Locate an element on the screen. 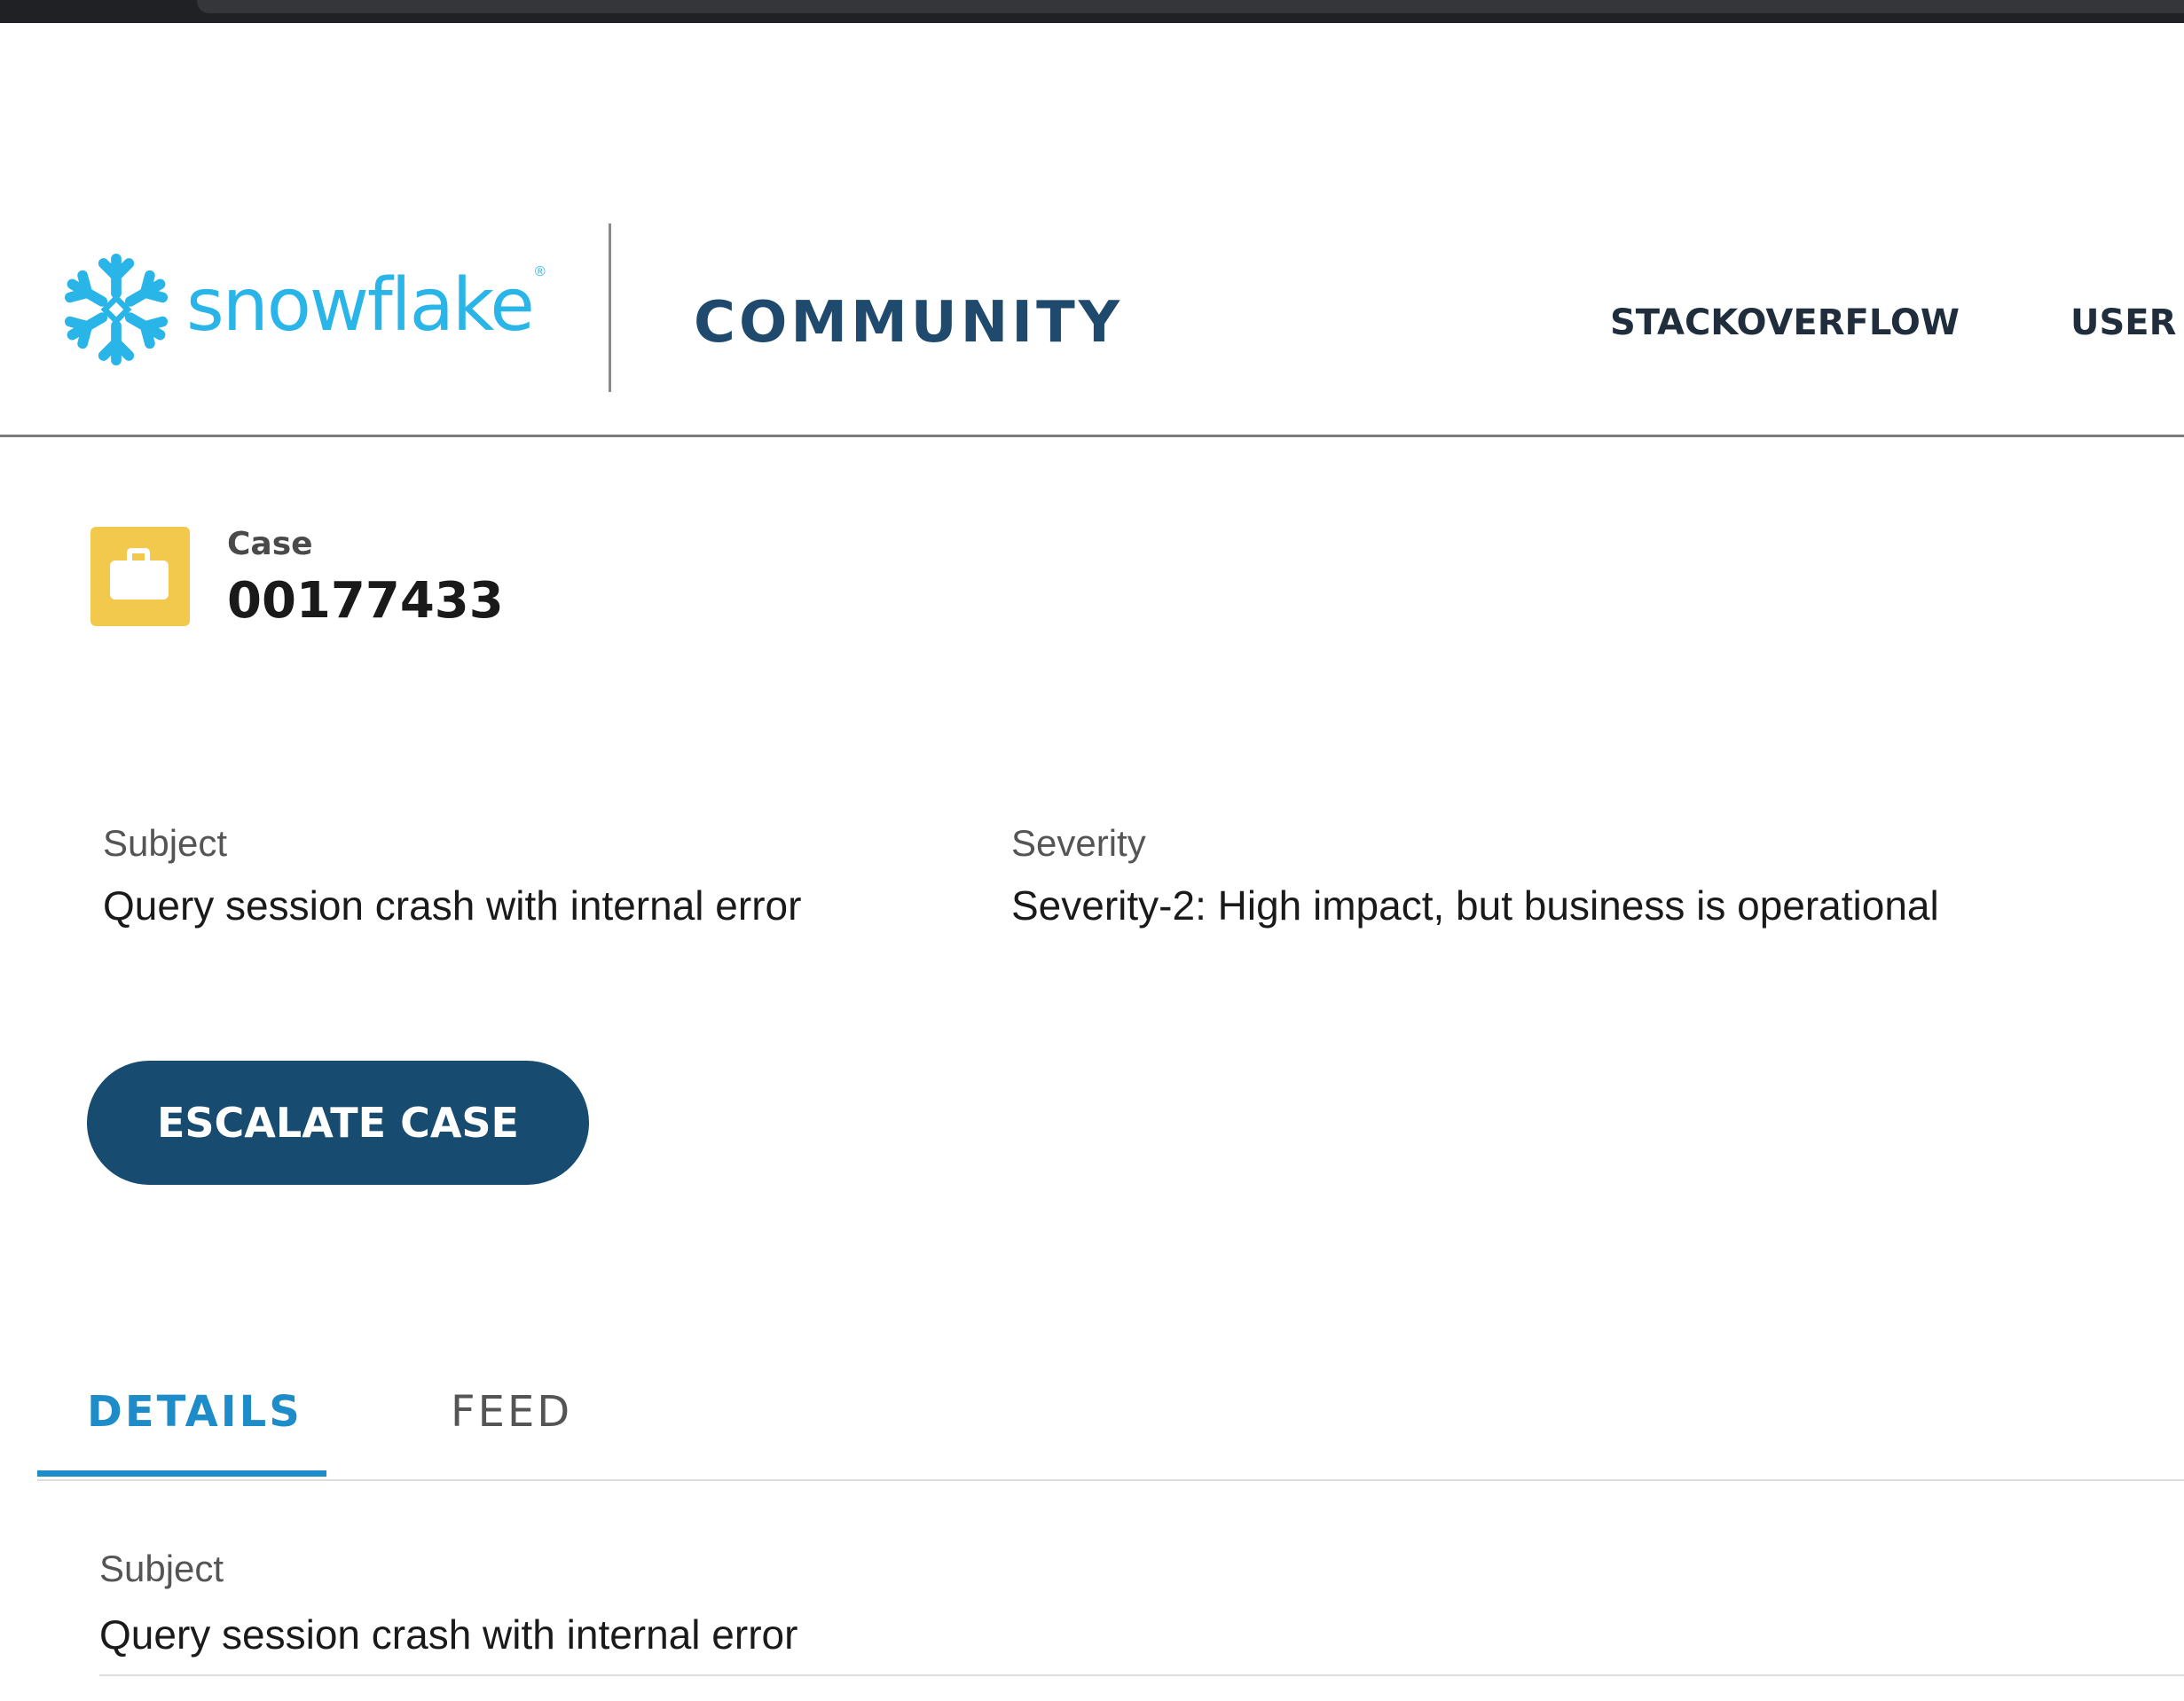  case-number: 00177433 is located at coordinates (365, 601).